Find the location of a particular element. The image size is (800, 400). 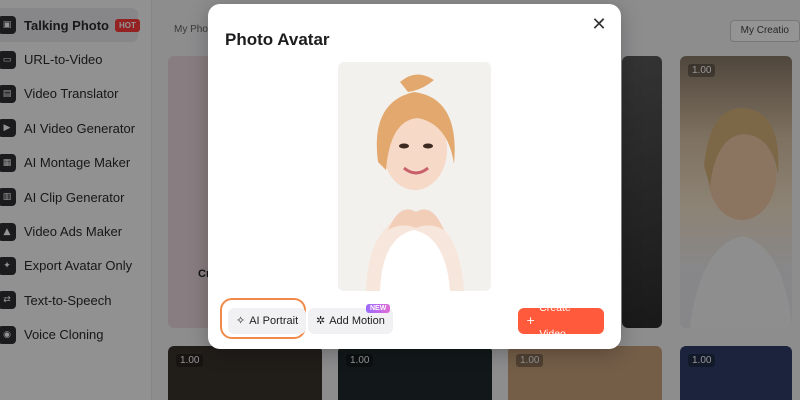

close-icon: ✕ is located at coordinates (599, 24).